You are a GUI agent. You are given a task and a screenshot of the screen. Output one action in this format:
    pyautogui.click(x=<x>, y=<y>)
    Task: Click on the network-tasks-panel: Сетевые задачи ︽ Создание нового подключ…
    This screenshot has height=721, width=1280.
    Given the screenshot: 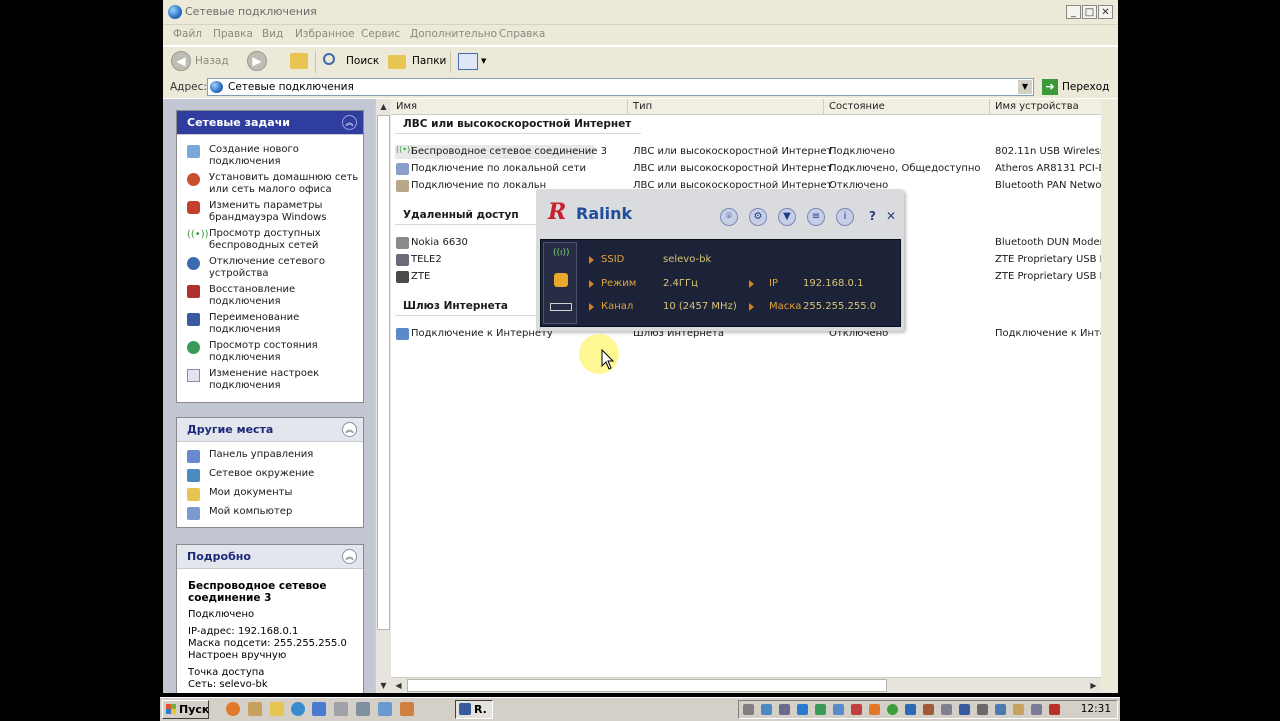 What is the action you would take?
    pyautogui.click(x=270, y=256)
    